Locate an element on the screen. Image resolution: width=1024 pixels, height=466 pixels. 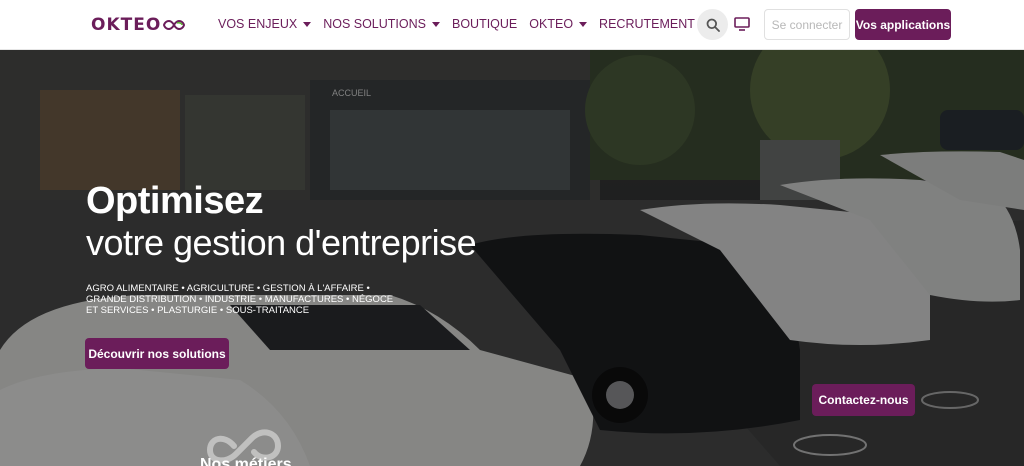
infinity-logo-icon is located at coordinates (174, 25).